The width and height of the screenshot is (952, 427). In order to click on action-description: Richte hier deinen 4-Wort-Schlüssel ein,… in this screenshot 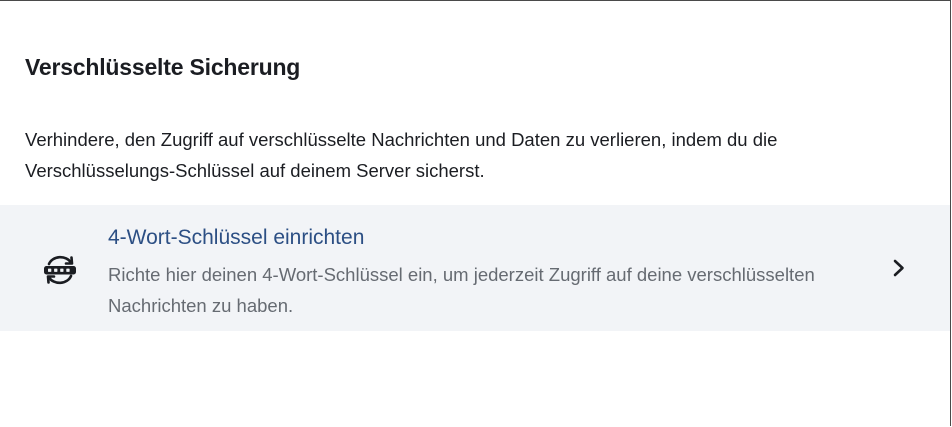, I will do `click(461, 290)`.